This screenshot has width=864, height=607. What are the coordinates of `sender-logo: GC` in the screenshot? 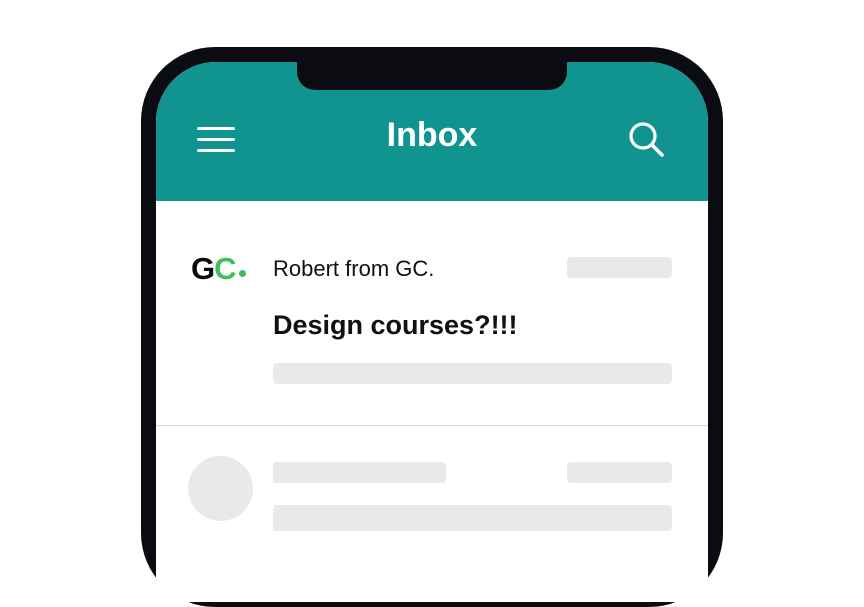 It's located at (218, 269).